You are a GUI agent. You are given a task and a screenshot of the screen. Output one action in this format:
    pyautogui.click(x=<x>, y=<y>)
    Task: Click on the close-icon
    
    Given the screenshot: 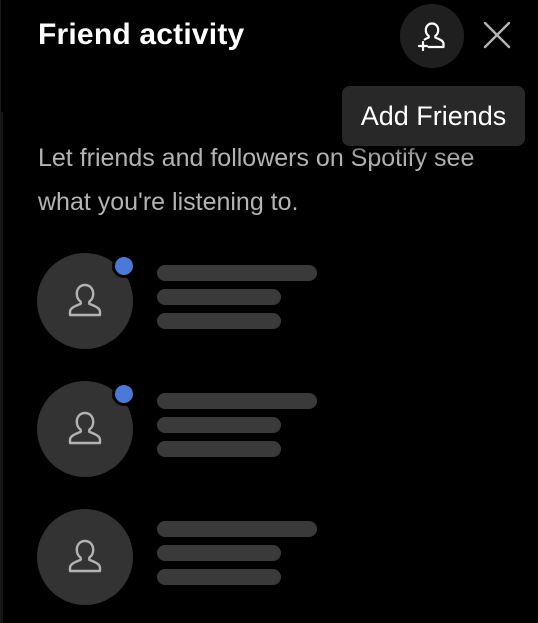 What is the action you would take?
    pyautogui.click(x=497, y=35)
    